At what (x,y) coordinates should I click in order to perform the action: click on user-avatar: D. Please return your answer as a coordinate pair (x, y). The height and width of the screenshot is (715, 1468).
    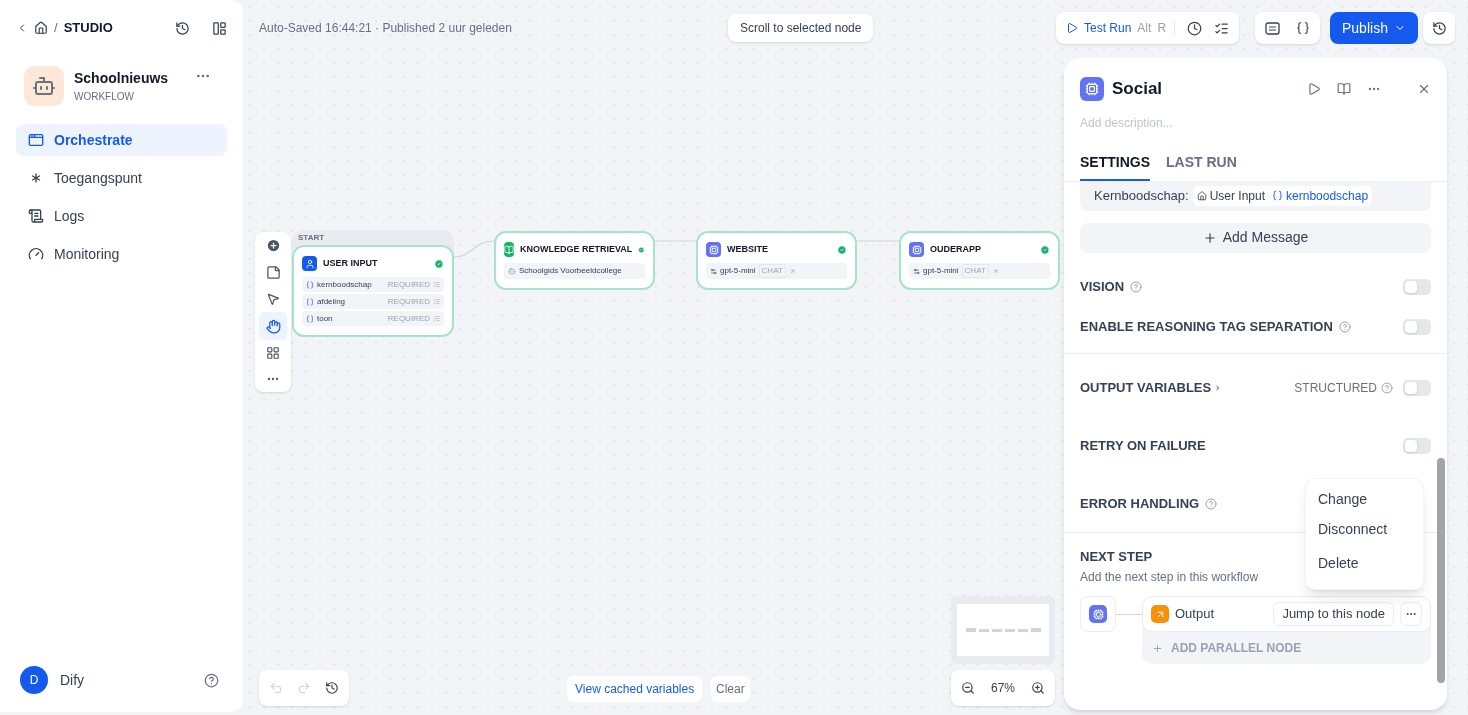
    Looking at the image, I should click on (34, 680).